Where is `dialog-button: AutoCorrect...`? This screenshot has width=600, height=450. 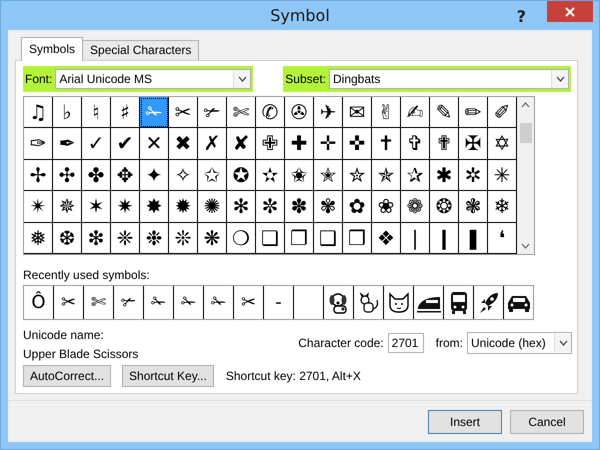
dialog-button: AutoCorrect... is located at coordinates (67, 376).